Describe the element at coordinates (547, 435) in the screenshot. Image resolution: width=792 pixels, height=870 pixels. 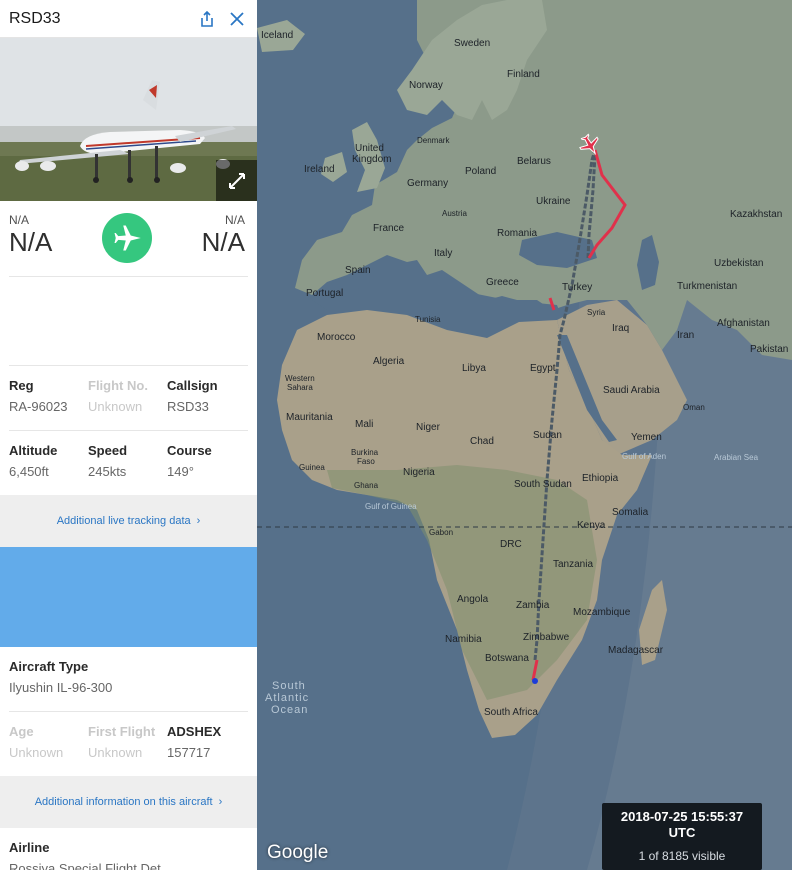
I see `label-sudan: Sudan` at that location.